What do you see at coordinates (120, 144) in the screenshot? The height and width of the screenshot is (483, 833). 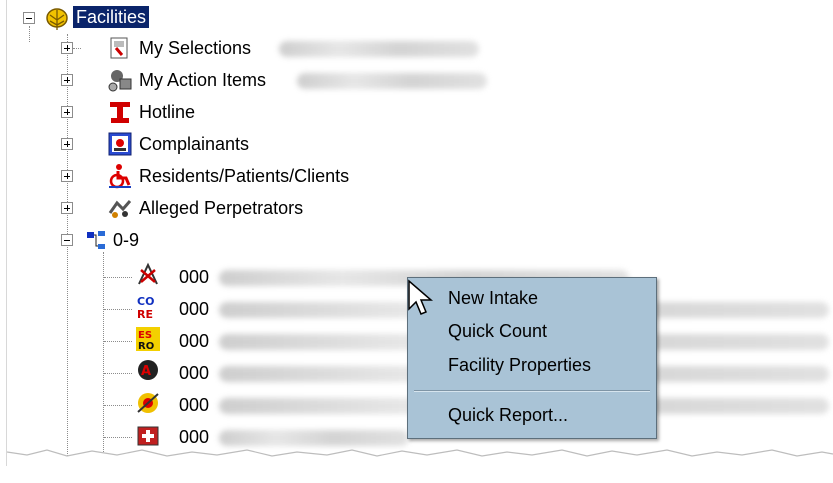 I see `complainants-icon` at bounding box center [120, 144].